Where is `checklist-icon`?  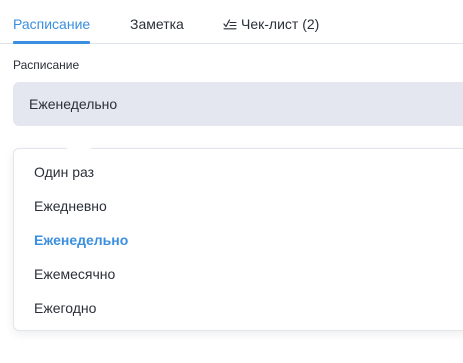
checklist-icon is located at coordinates (230, 23).